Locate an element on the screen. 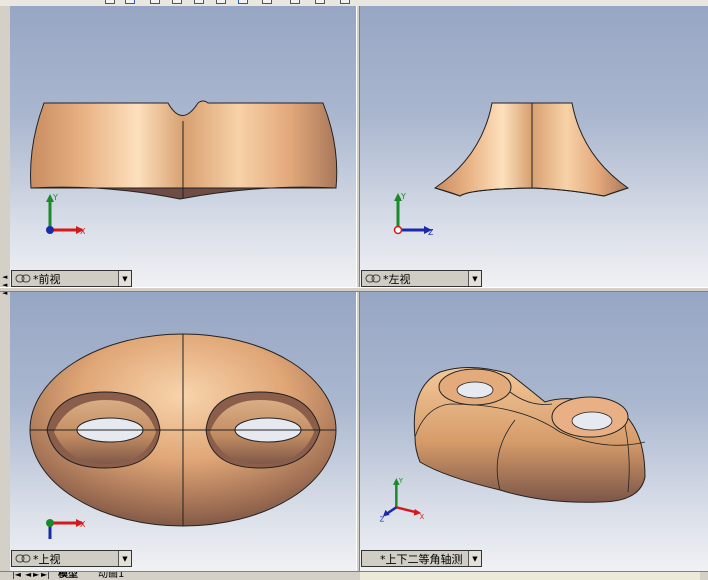 The width and height of the screenshot is (708, 580). tab-prev-icon: ◄ is located at coordinates (28, 575).